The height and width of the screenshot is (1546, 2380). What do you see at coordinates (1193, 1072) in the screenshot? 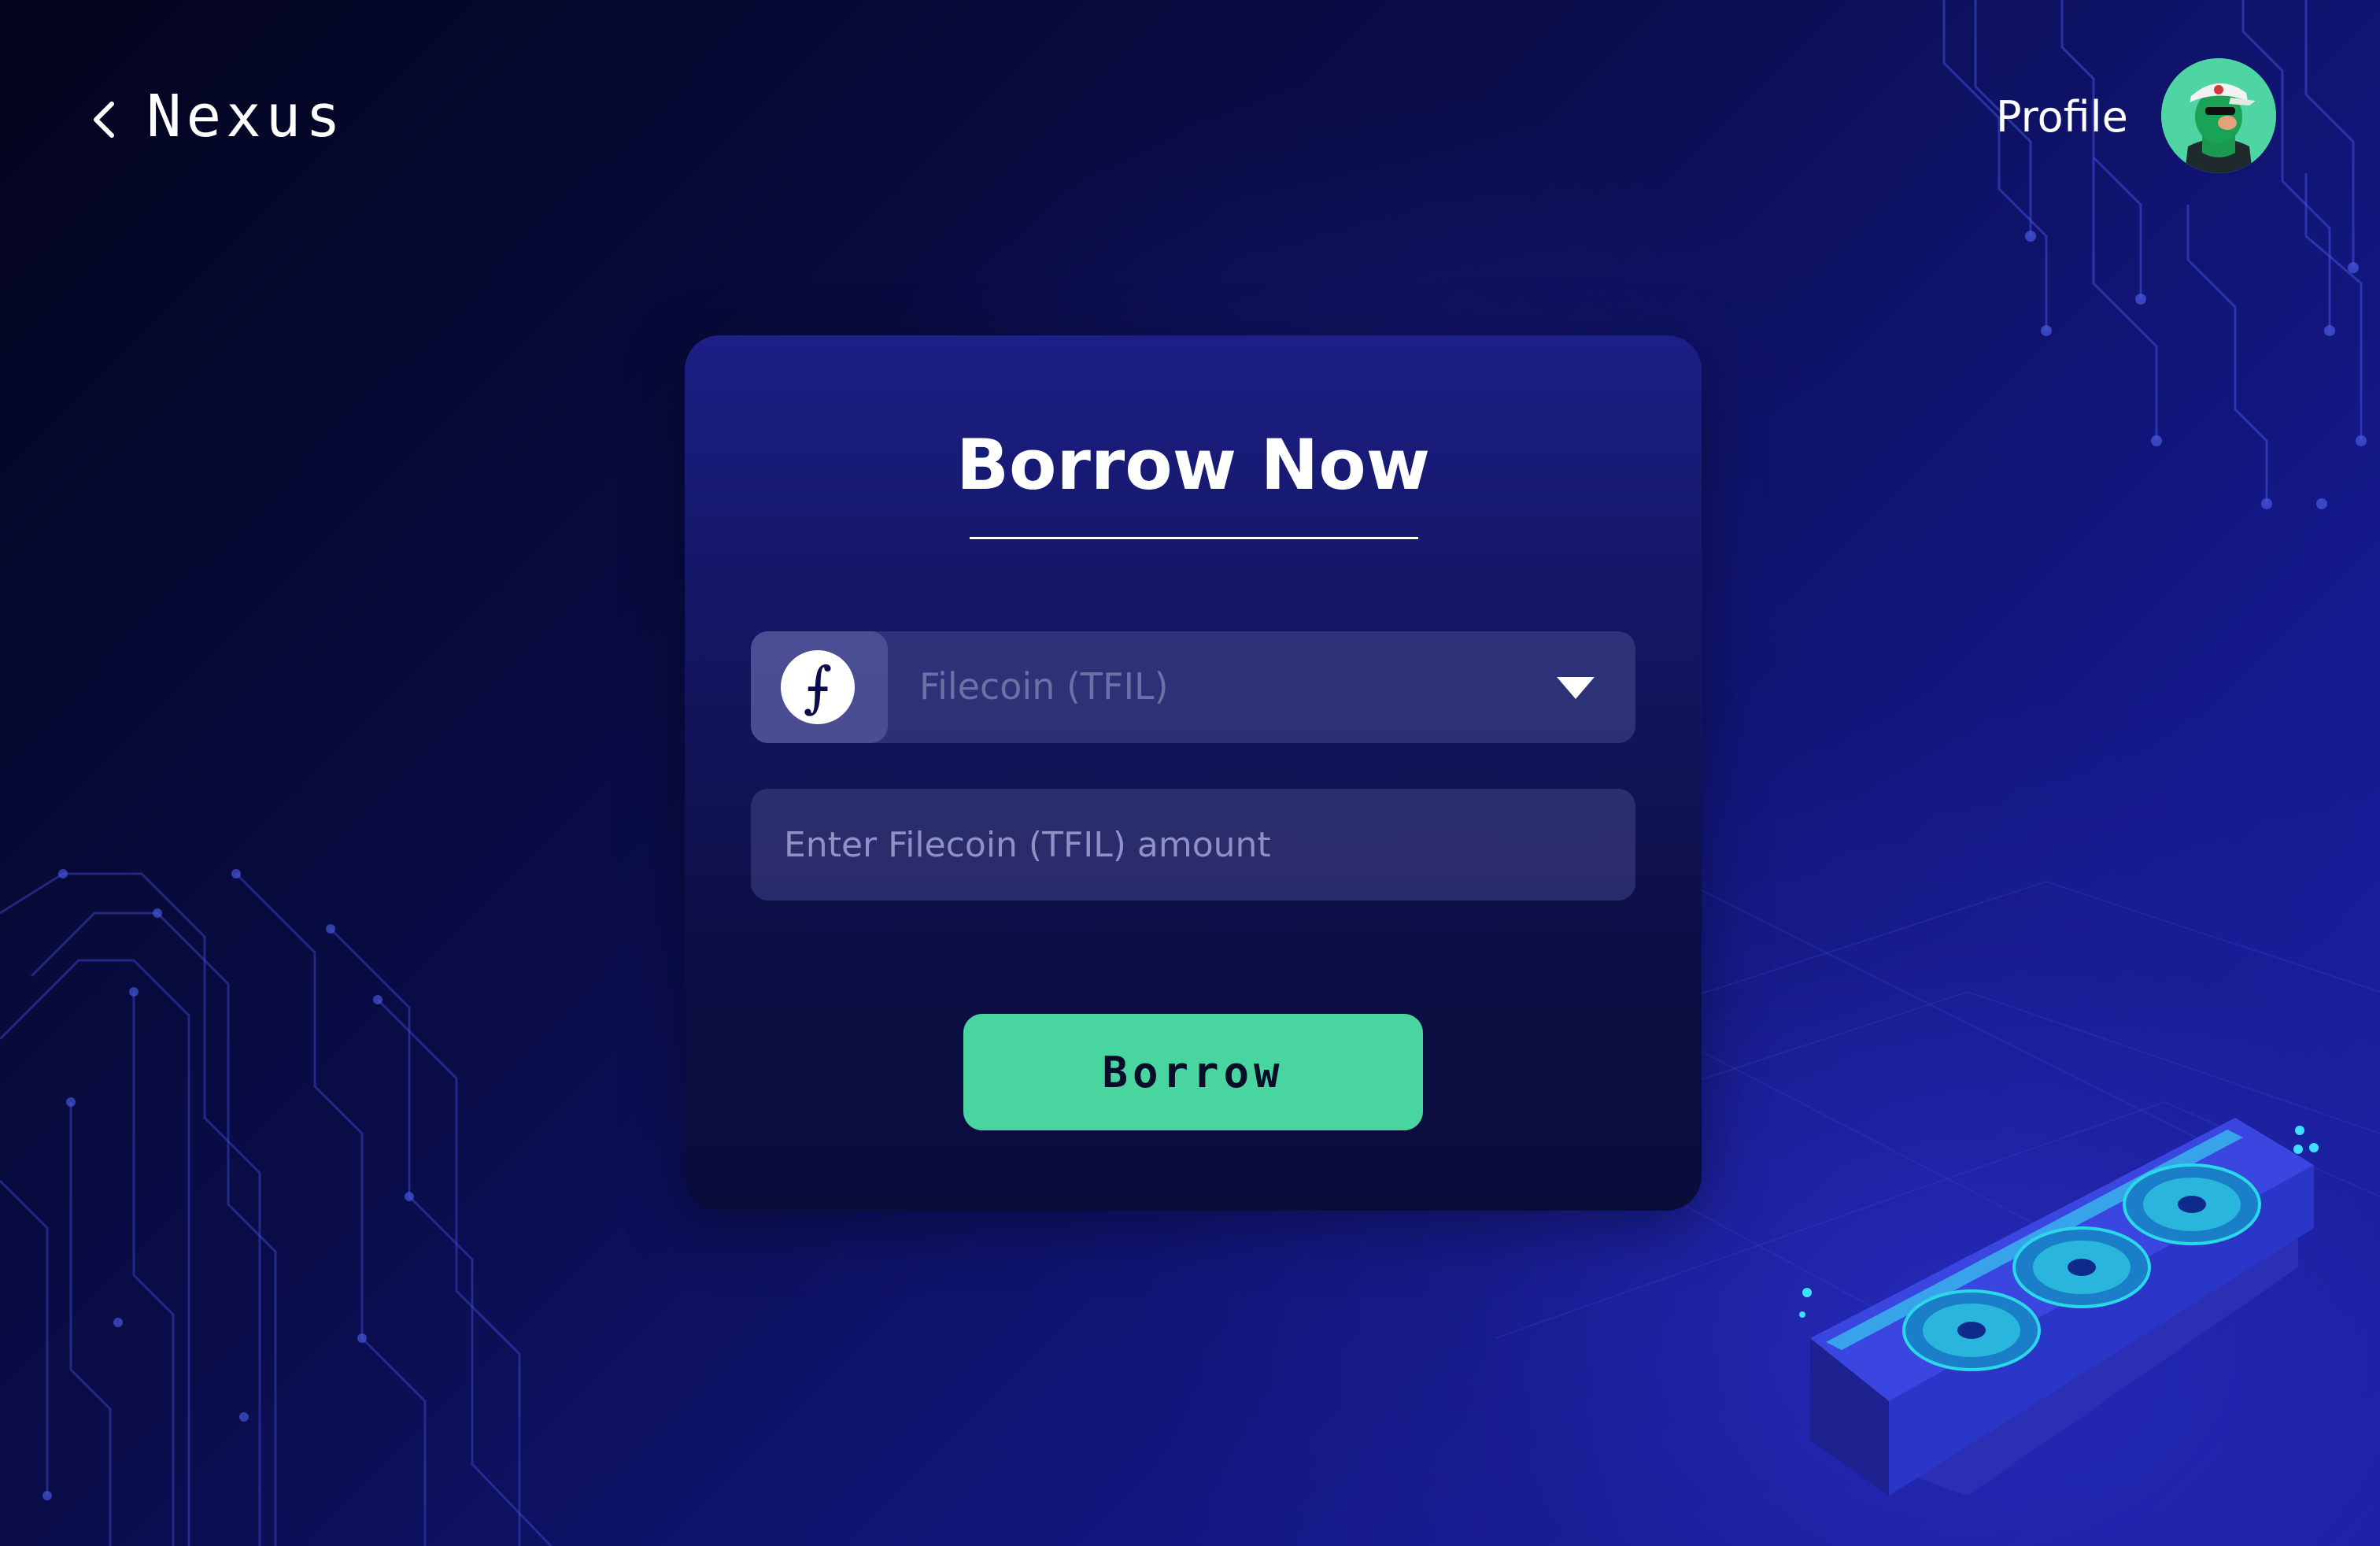
I see `borrow-button: Borrow` at bounding box center [1193, 1072].